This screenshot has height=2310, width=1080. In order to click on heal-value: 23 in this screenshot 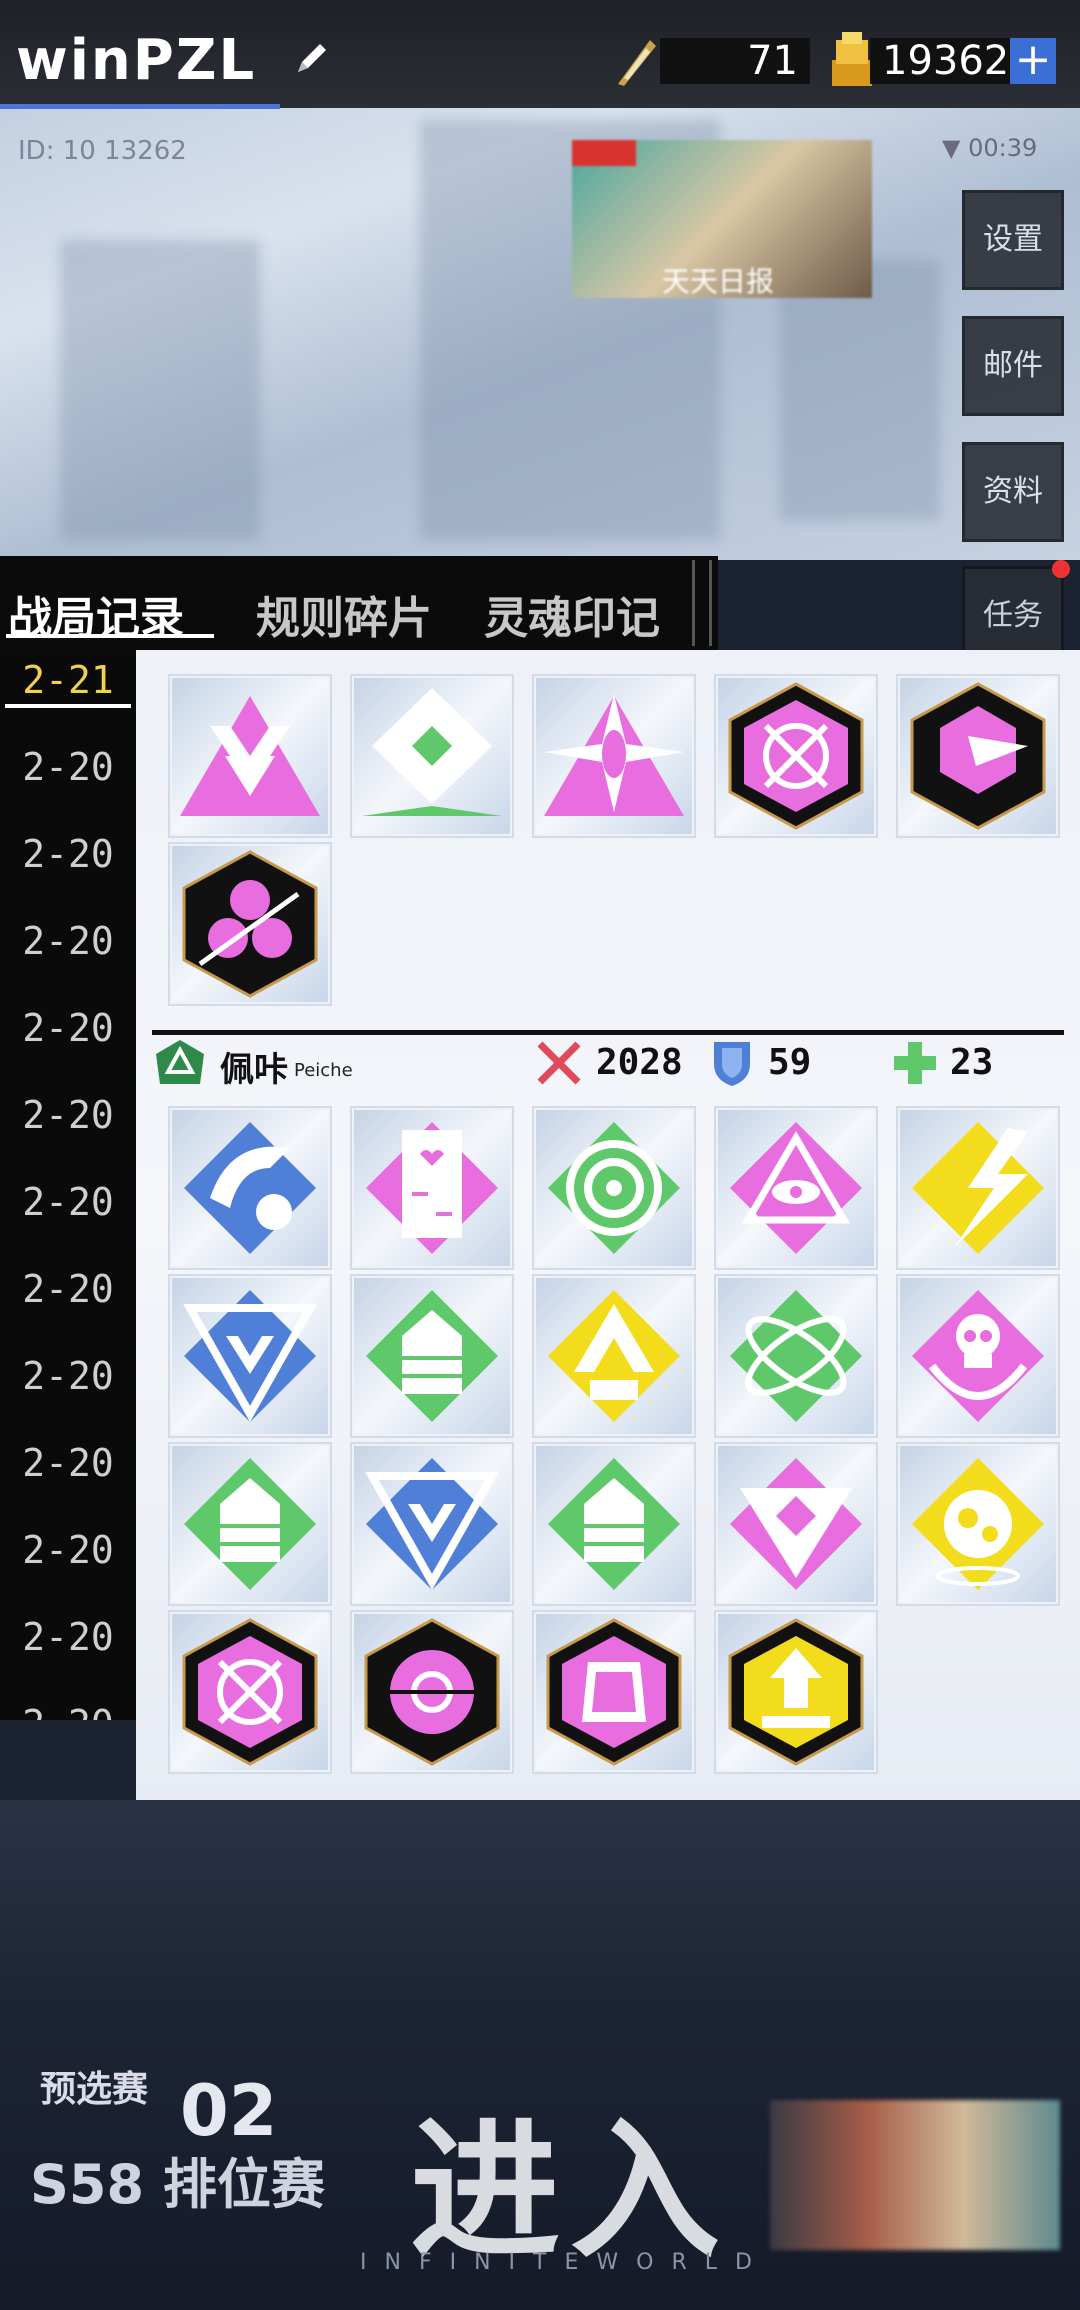, I will do `click(972, 1062)`.